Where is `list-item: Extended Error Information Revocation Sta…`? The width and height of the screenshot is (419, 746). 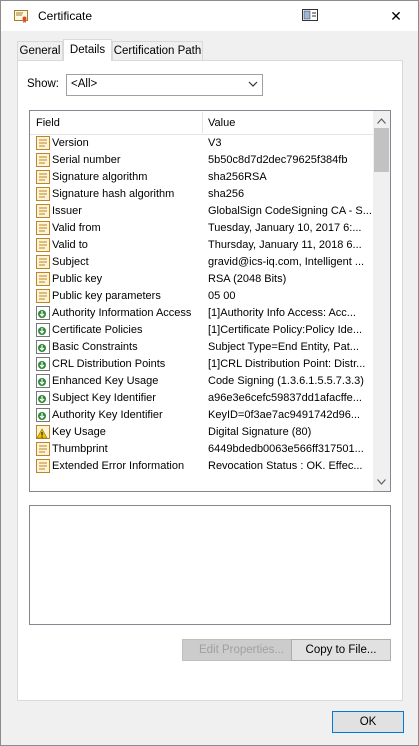 list-item: Extended Error Information Revocation Sta… is located at coordinates (201, 466).